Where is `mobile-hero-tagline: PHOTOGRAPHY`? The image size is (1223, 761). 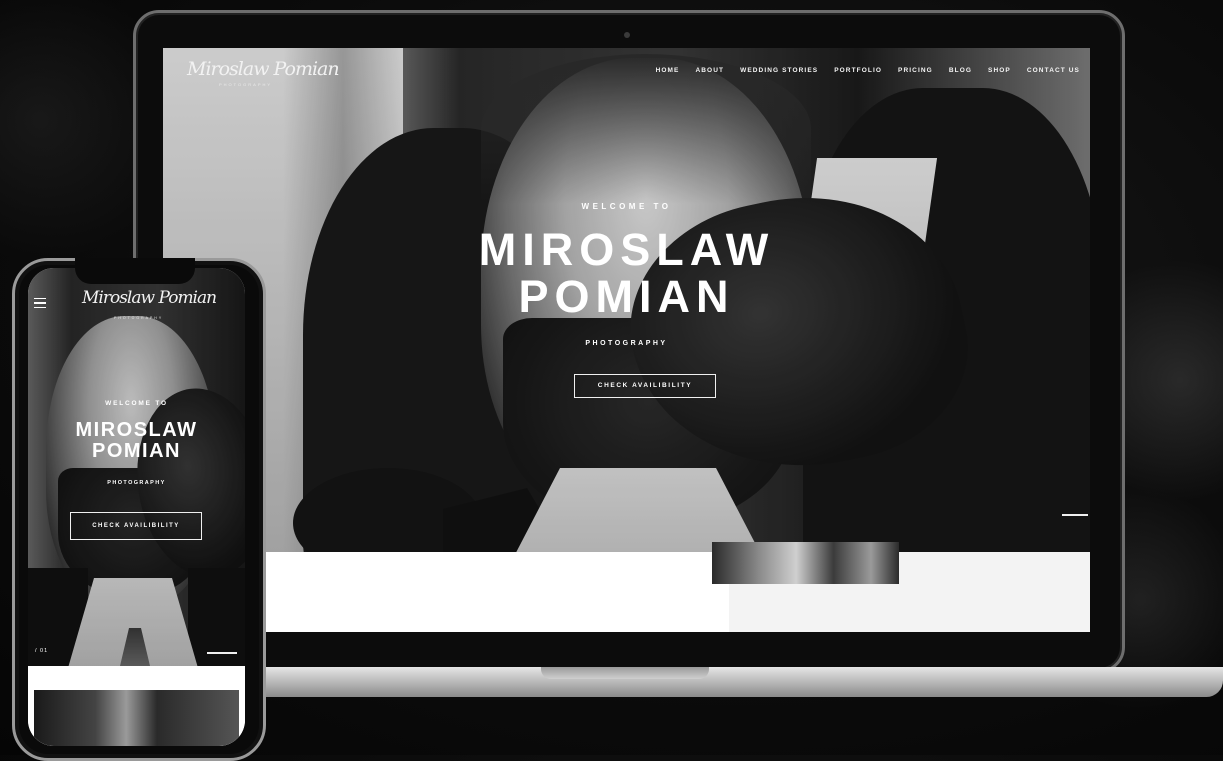 mobile-hero-tagline: PHOTOGRAPHY is located at coordinates (136, 483).